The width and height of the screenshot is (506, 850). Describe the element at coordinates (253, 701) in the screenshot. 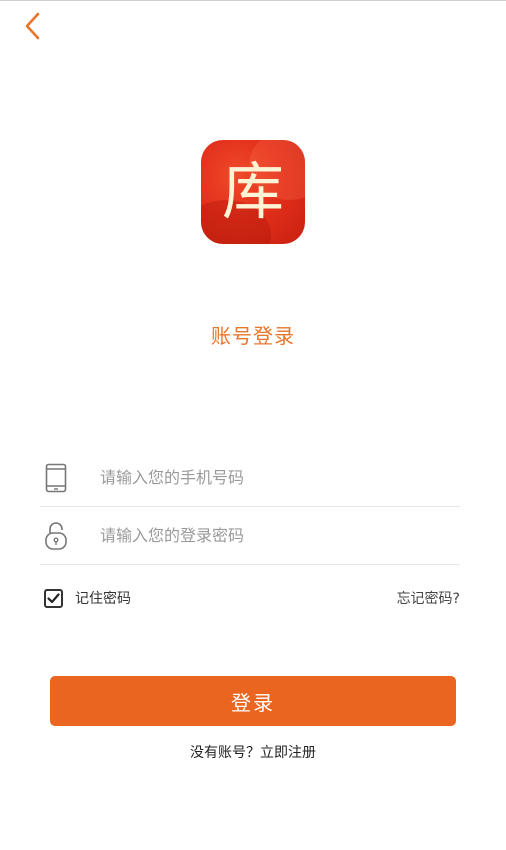

I see `login-button: 登录` at that location.